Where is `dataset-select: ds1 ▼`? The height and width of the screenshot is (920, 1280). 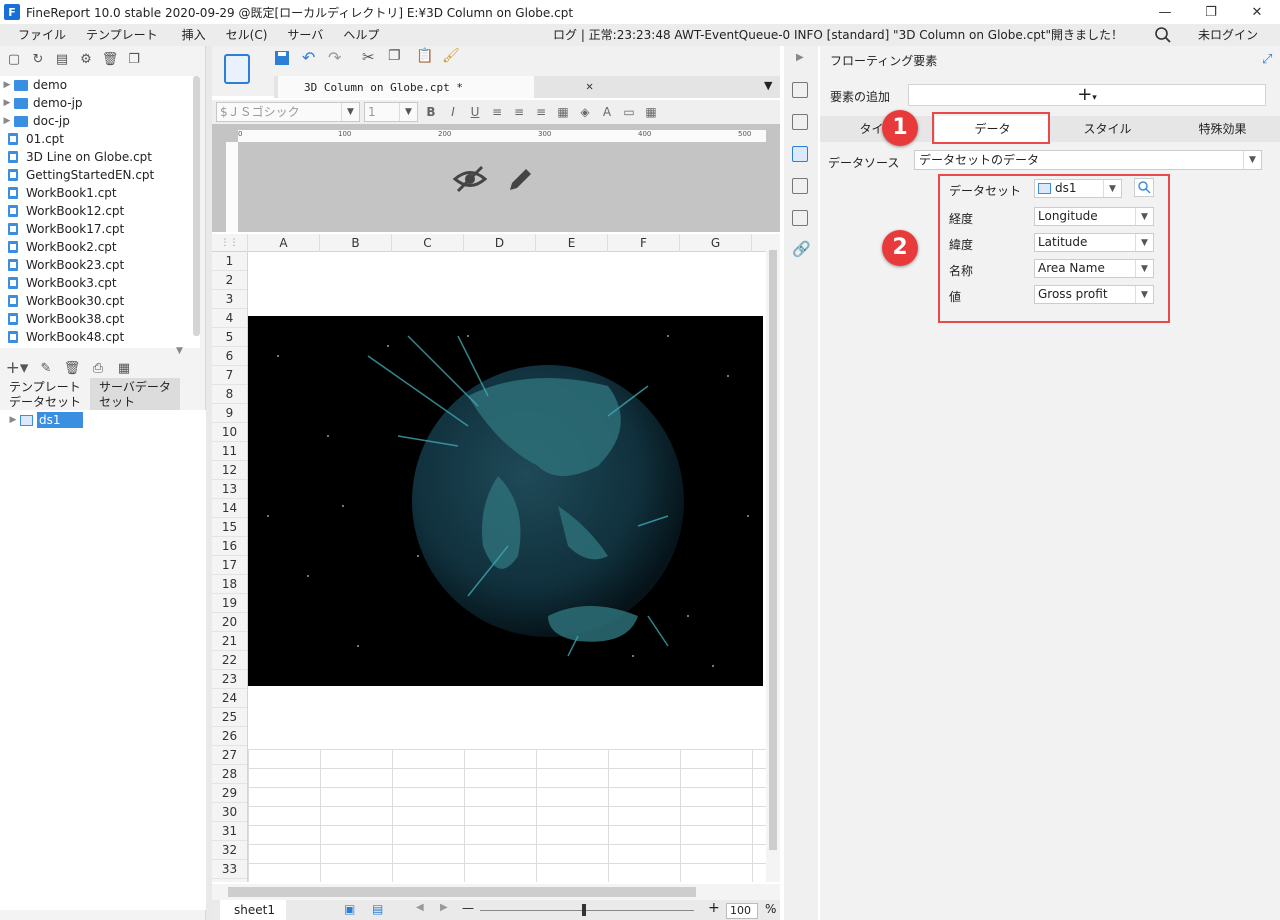 dataset-select: ds1 ▼ is located at coordinates (1078, 188).